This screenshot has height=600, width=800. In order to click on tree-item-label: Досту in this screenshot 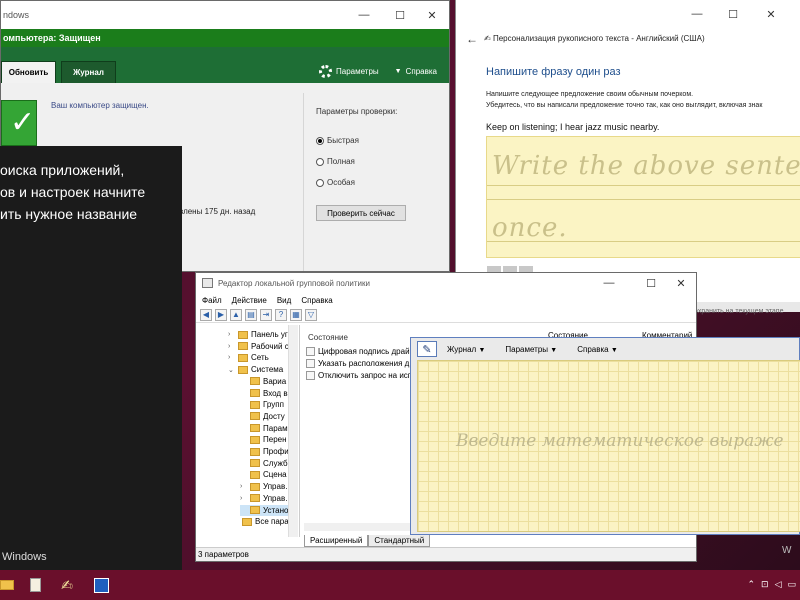, I will do `click(274, 416)`.